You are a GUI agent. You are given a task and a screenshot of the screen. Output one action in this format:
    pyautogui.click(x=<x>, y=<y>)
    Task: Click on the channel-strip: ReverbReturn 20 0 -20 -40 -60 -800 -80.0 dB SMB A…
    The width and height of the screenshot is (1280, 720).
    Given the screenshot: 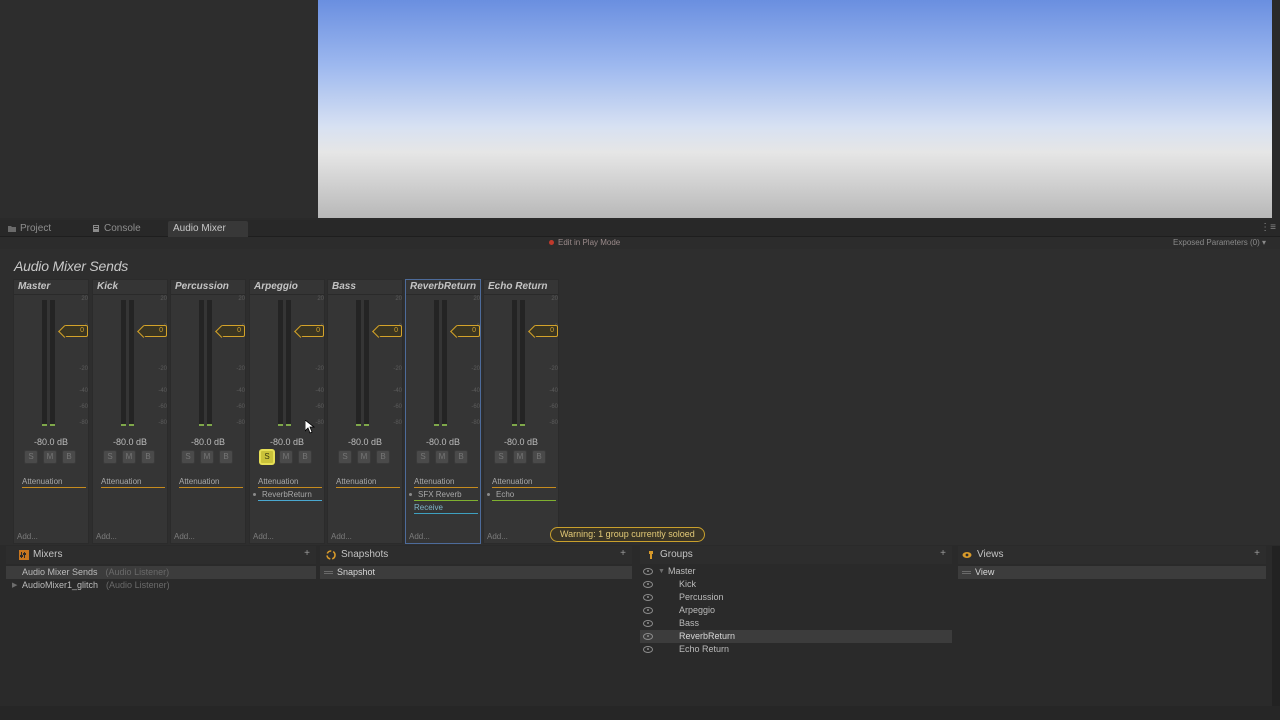 What is the action you would take?
    pyautogui.click(x=443, y=411)
    